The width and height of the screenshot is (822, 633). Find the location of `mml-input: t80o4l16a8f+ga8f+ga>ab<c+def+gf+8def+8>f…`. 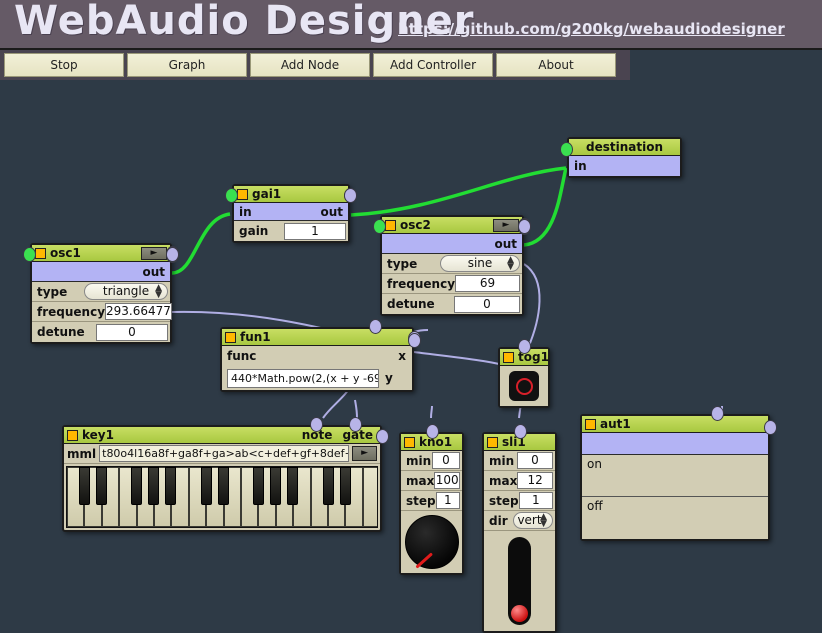

mml-input: t80o4l16a8f+ga8f+ga>ab<c+def+gf+8def+8>f… is located at coordinates (224, 453).